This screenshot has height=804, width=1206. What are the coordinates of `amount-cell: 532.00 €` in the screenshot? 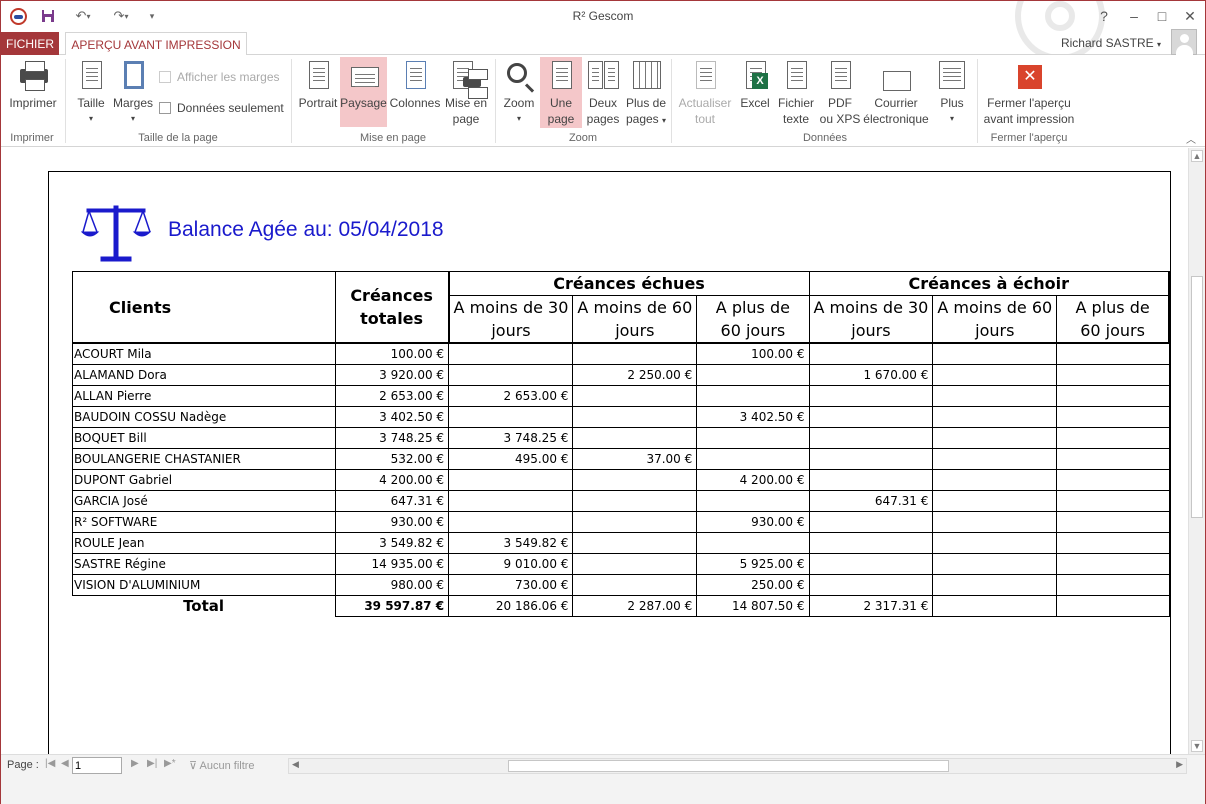 It's located at (392, 458).